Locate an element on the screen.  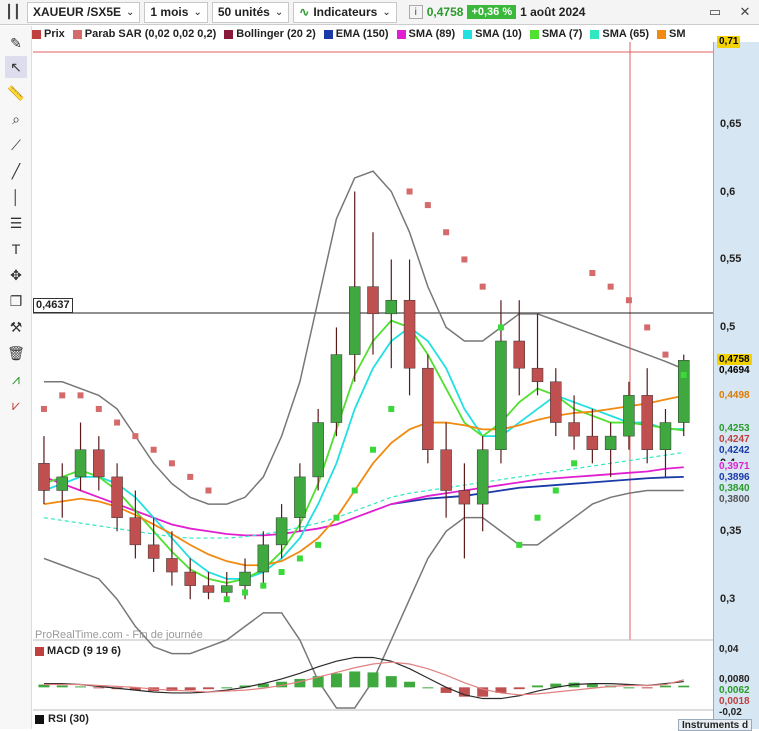
fibonacci-icon: ☰ is located at coordinates (16, 223).